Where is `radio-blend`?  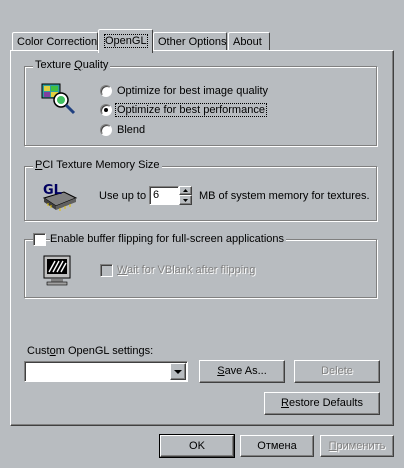
radio-blend is located at coordinates (106, 130).